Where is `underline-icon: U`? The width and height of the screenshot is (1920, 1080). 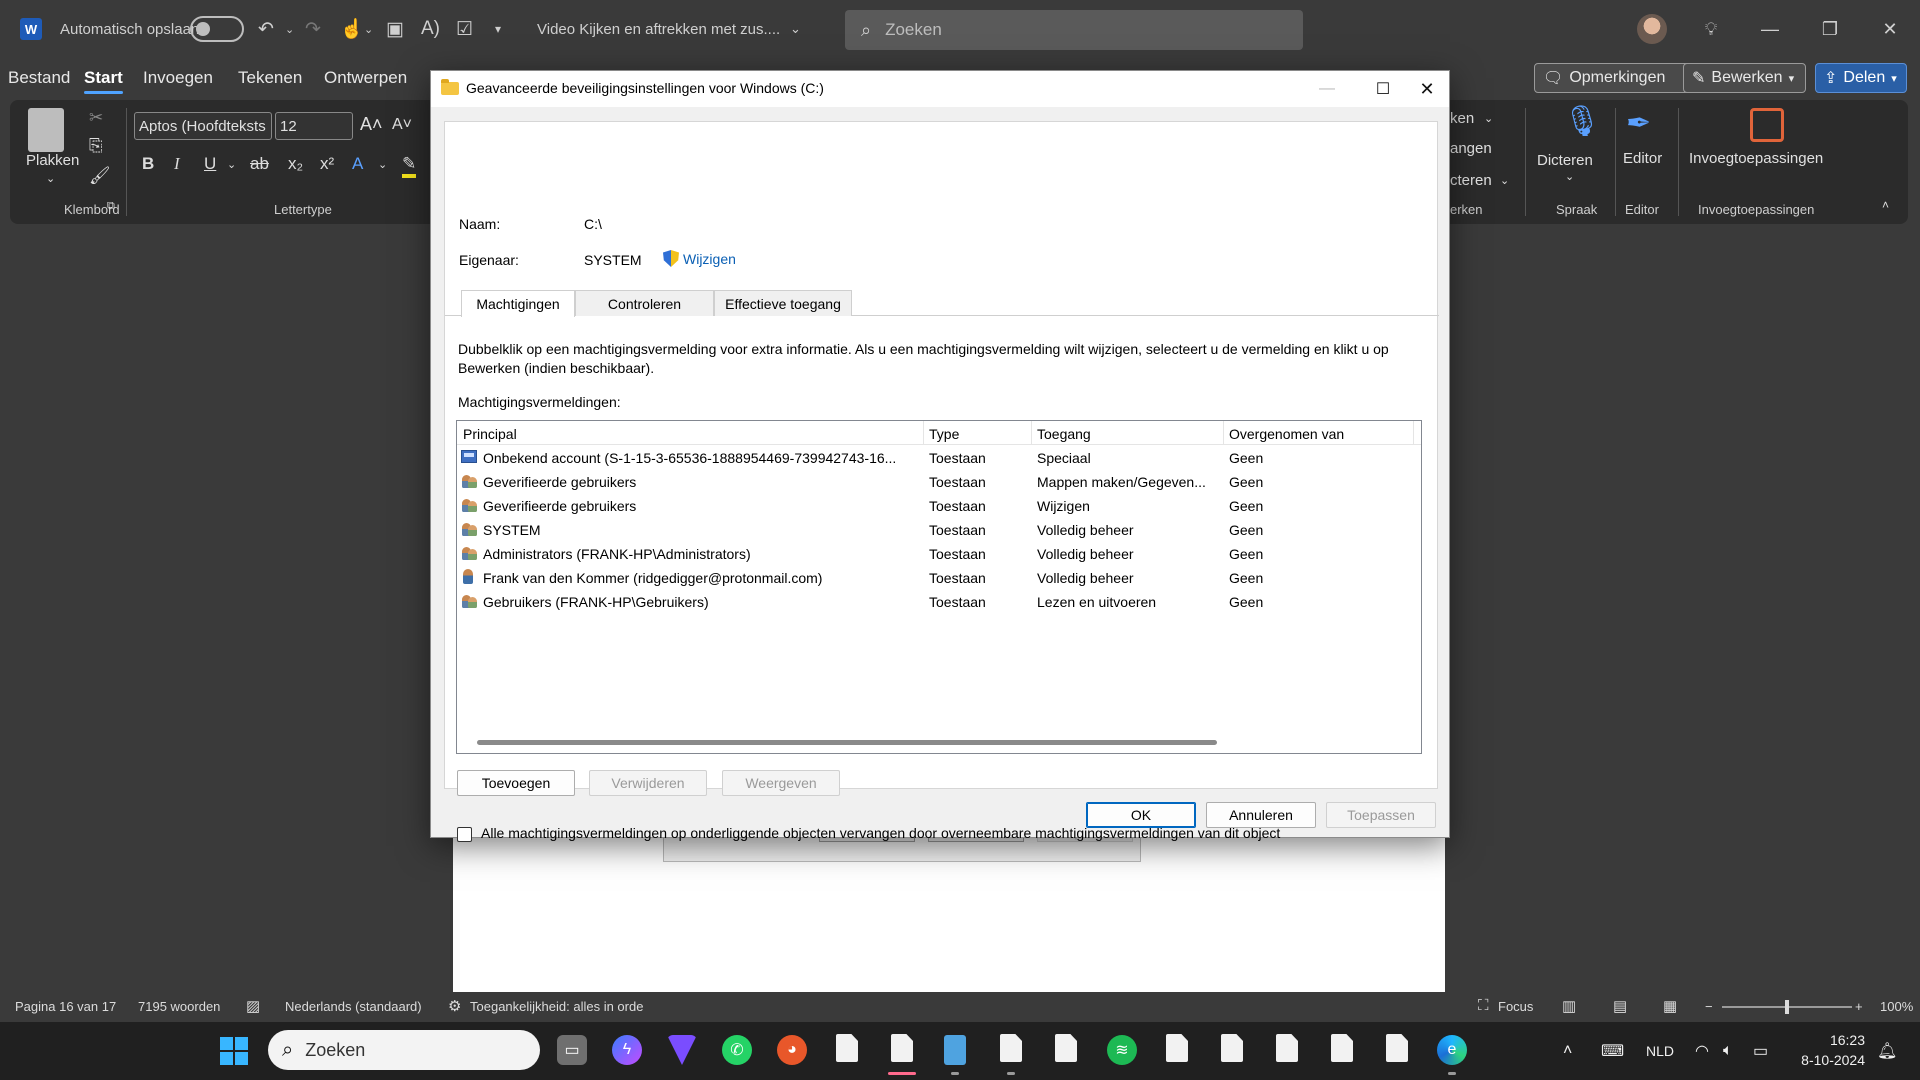
underline-icon: U is located at coordinates (210, 164).